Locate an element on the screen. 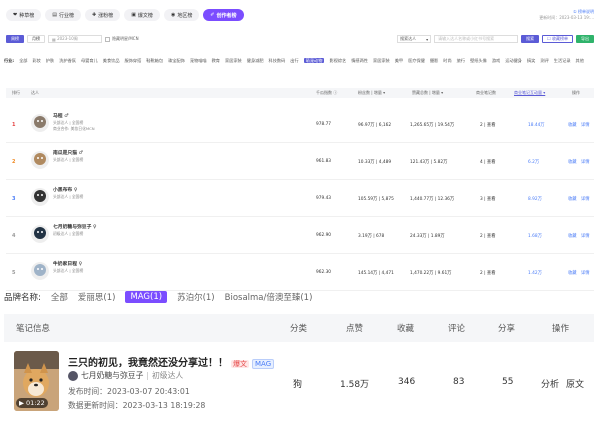 Image resolution: width=600 pixels, height=435 pixels. fans-count: 96.97万 | 6,162 is located at coordinates (375, 125).